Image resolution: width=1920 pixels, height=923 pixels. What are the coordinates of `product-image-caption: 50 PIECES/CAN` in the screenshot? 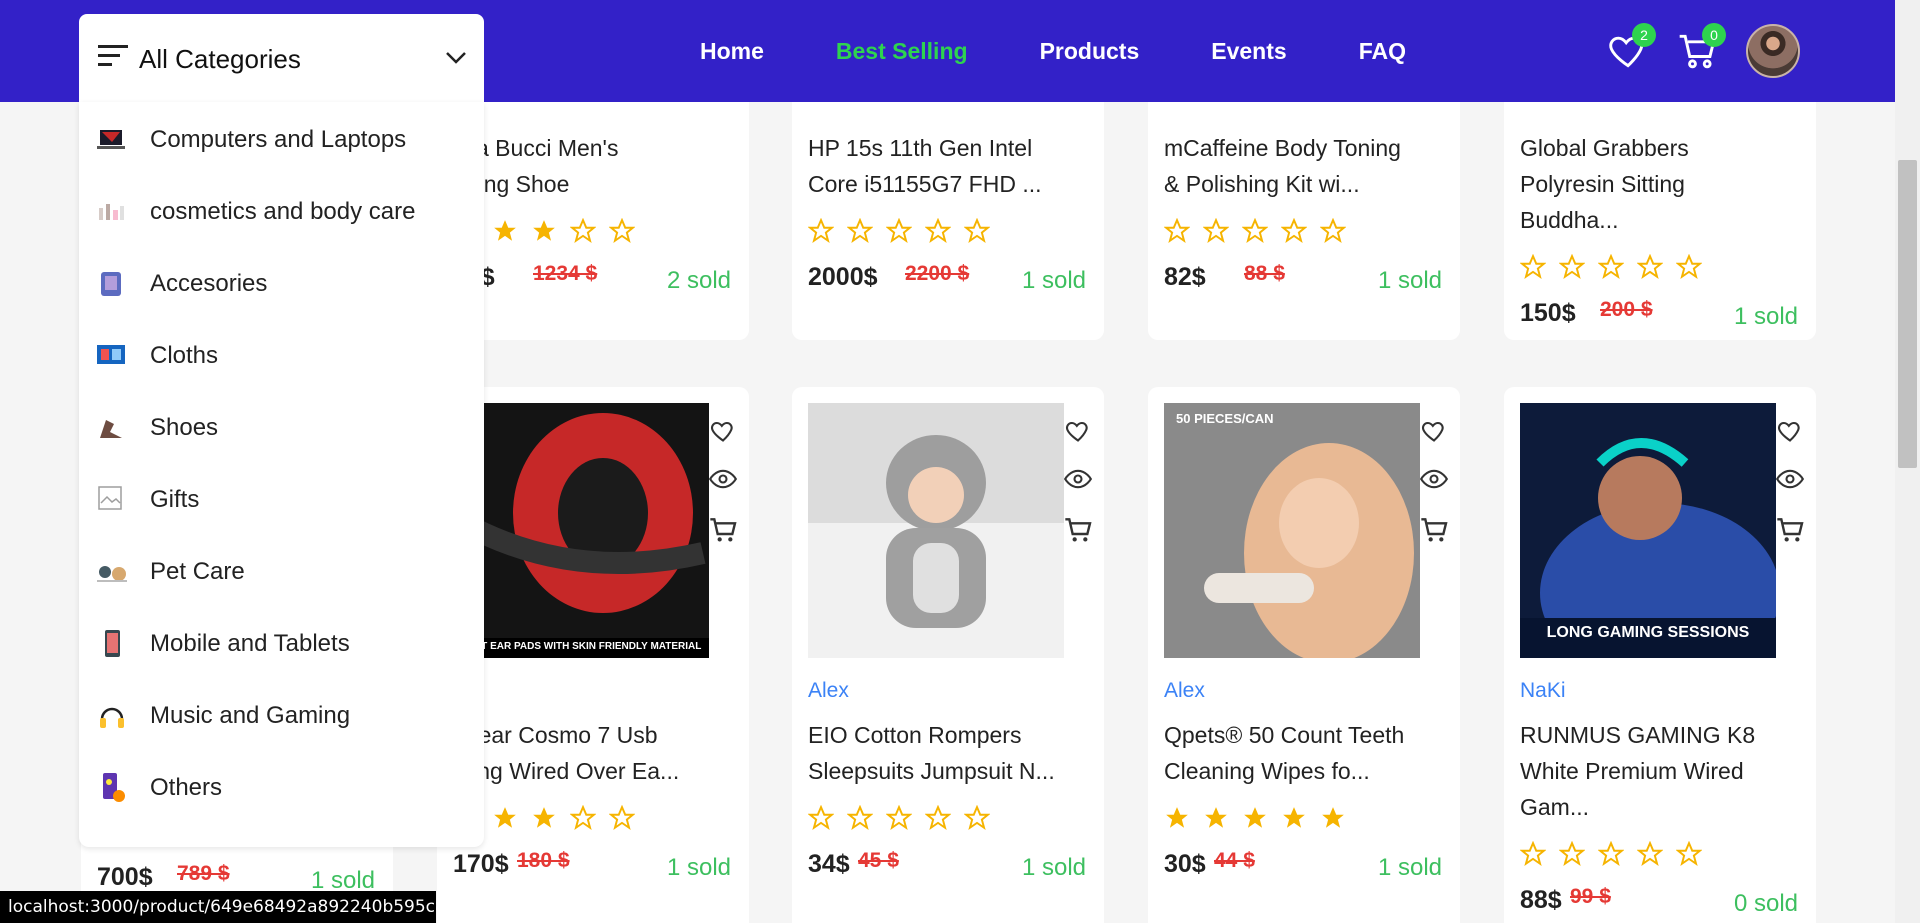 It's located at (1225, 418).